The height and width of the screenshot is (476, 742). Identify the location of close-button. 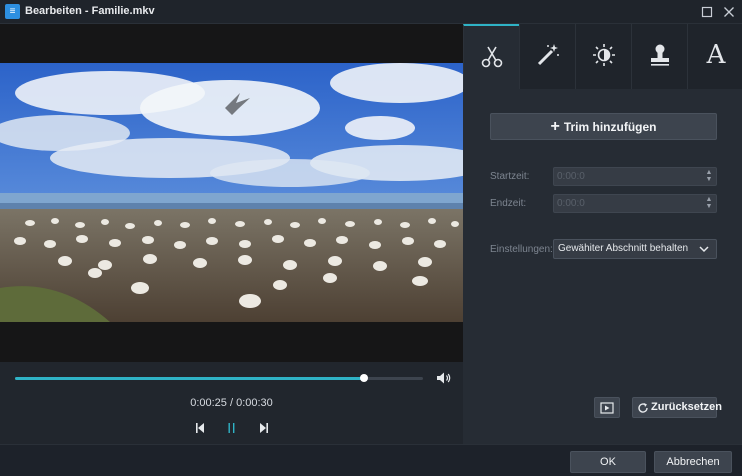
(729, 12).